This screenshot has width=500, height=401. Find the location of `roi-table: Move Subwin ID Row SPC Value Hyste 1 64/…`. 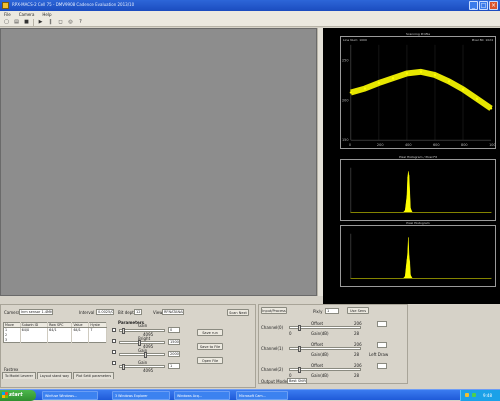

roi-table: Move Subwin ID Row SPC Value Hyste 1 64/… is located at coordinates (55, 332).